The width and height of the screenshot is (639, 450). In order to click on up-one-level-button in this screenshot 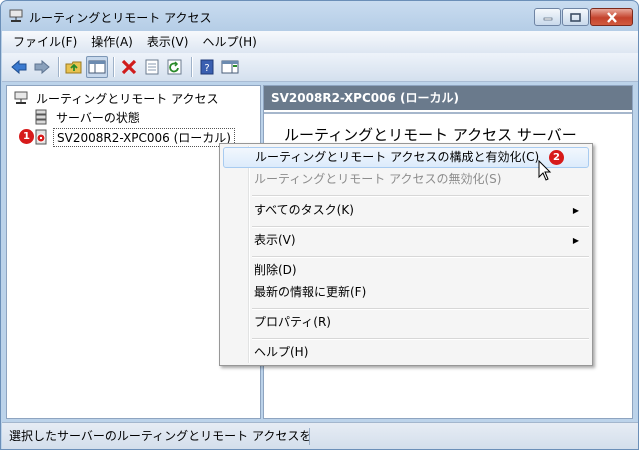, I will do `click(74, 67)`.